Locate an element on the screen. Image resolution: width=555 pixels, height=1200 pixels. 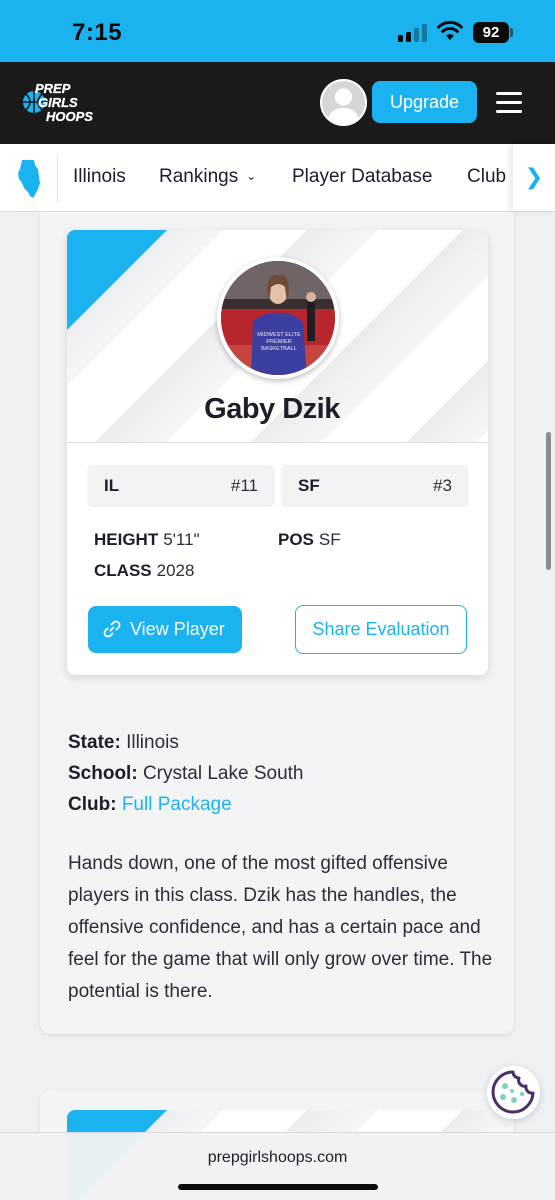
user-silhouette-icon is located at coordinates (343, 106).